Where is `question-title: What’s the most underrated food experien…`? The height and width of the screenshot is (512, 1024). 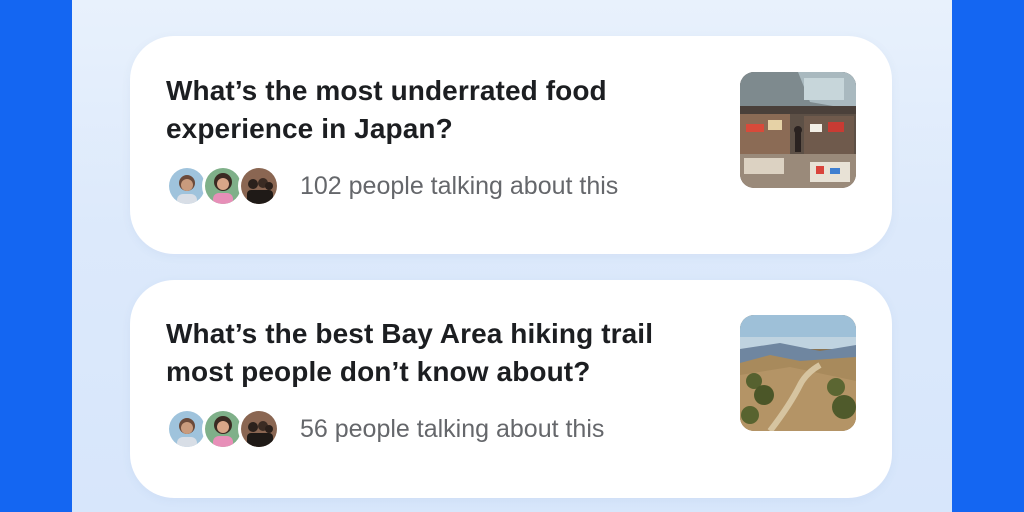
question-title: What’s the most underrated food experien… is located at coordinates (436, 110).